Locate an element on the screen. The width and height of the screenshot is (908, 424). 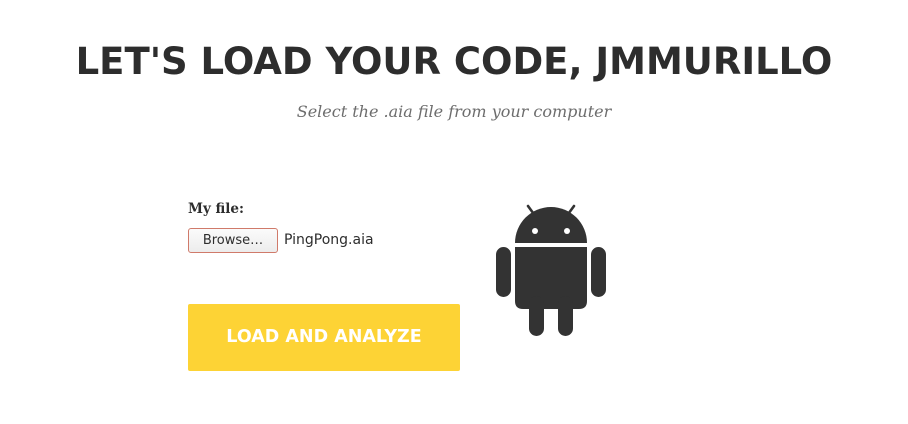
load-and-analyze-button: LOAD AND ANALYZE is located at coordinates (324, 337).